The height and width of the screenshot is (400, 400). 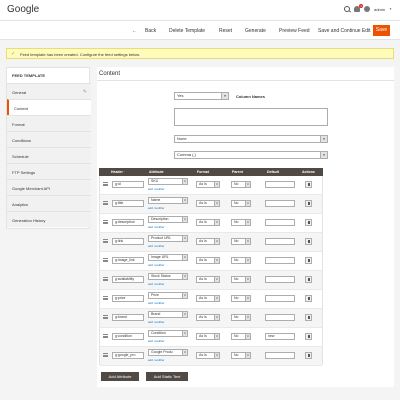 What do you see at coordinates (251, 117) in the screenshot?
I see `header-textarea` at bounding box center [251, 117].